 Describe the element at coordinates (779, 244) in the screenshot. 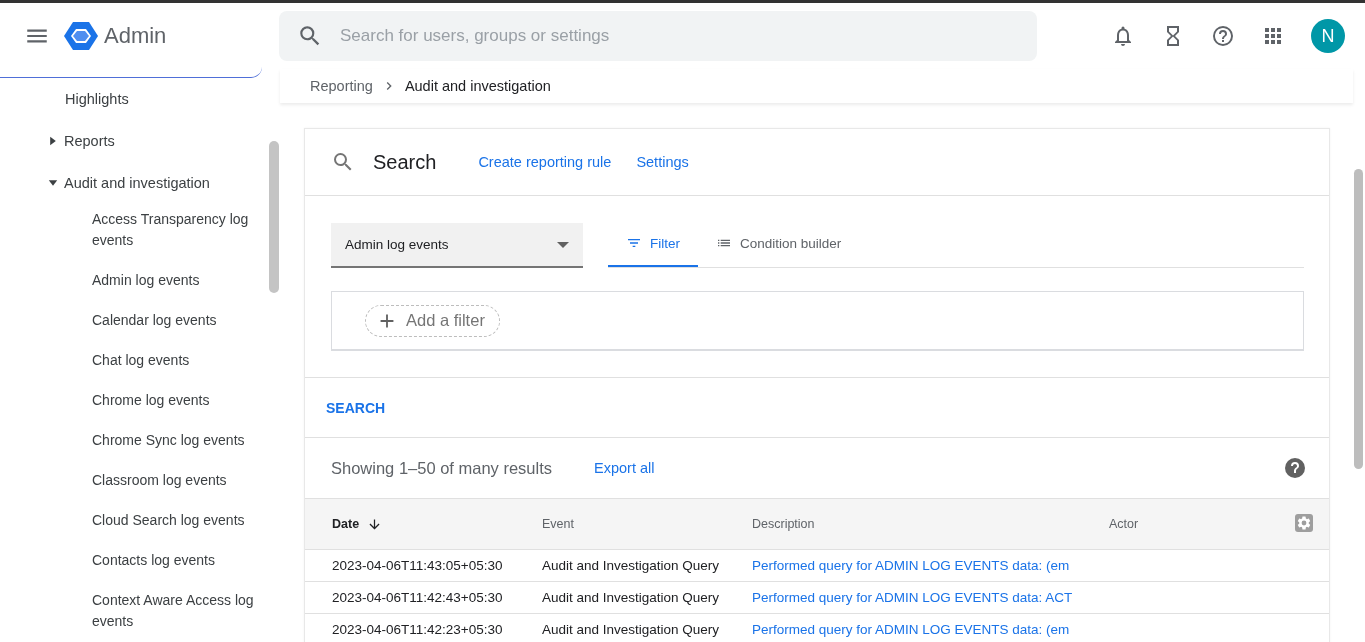

I see `filter-tab: Condition builder` at that location.